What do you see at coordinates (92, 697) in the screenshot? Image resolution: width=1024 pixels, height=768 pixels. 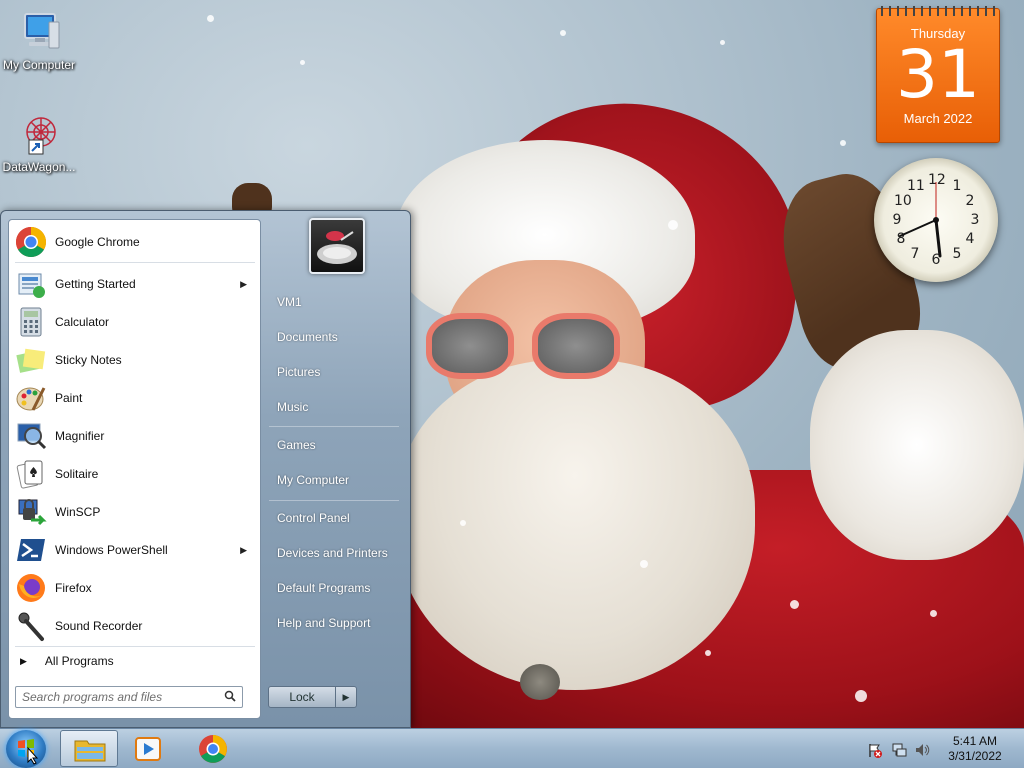 I see `search-placeholder: Search programs and files` at bounding box center [92, 697].